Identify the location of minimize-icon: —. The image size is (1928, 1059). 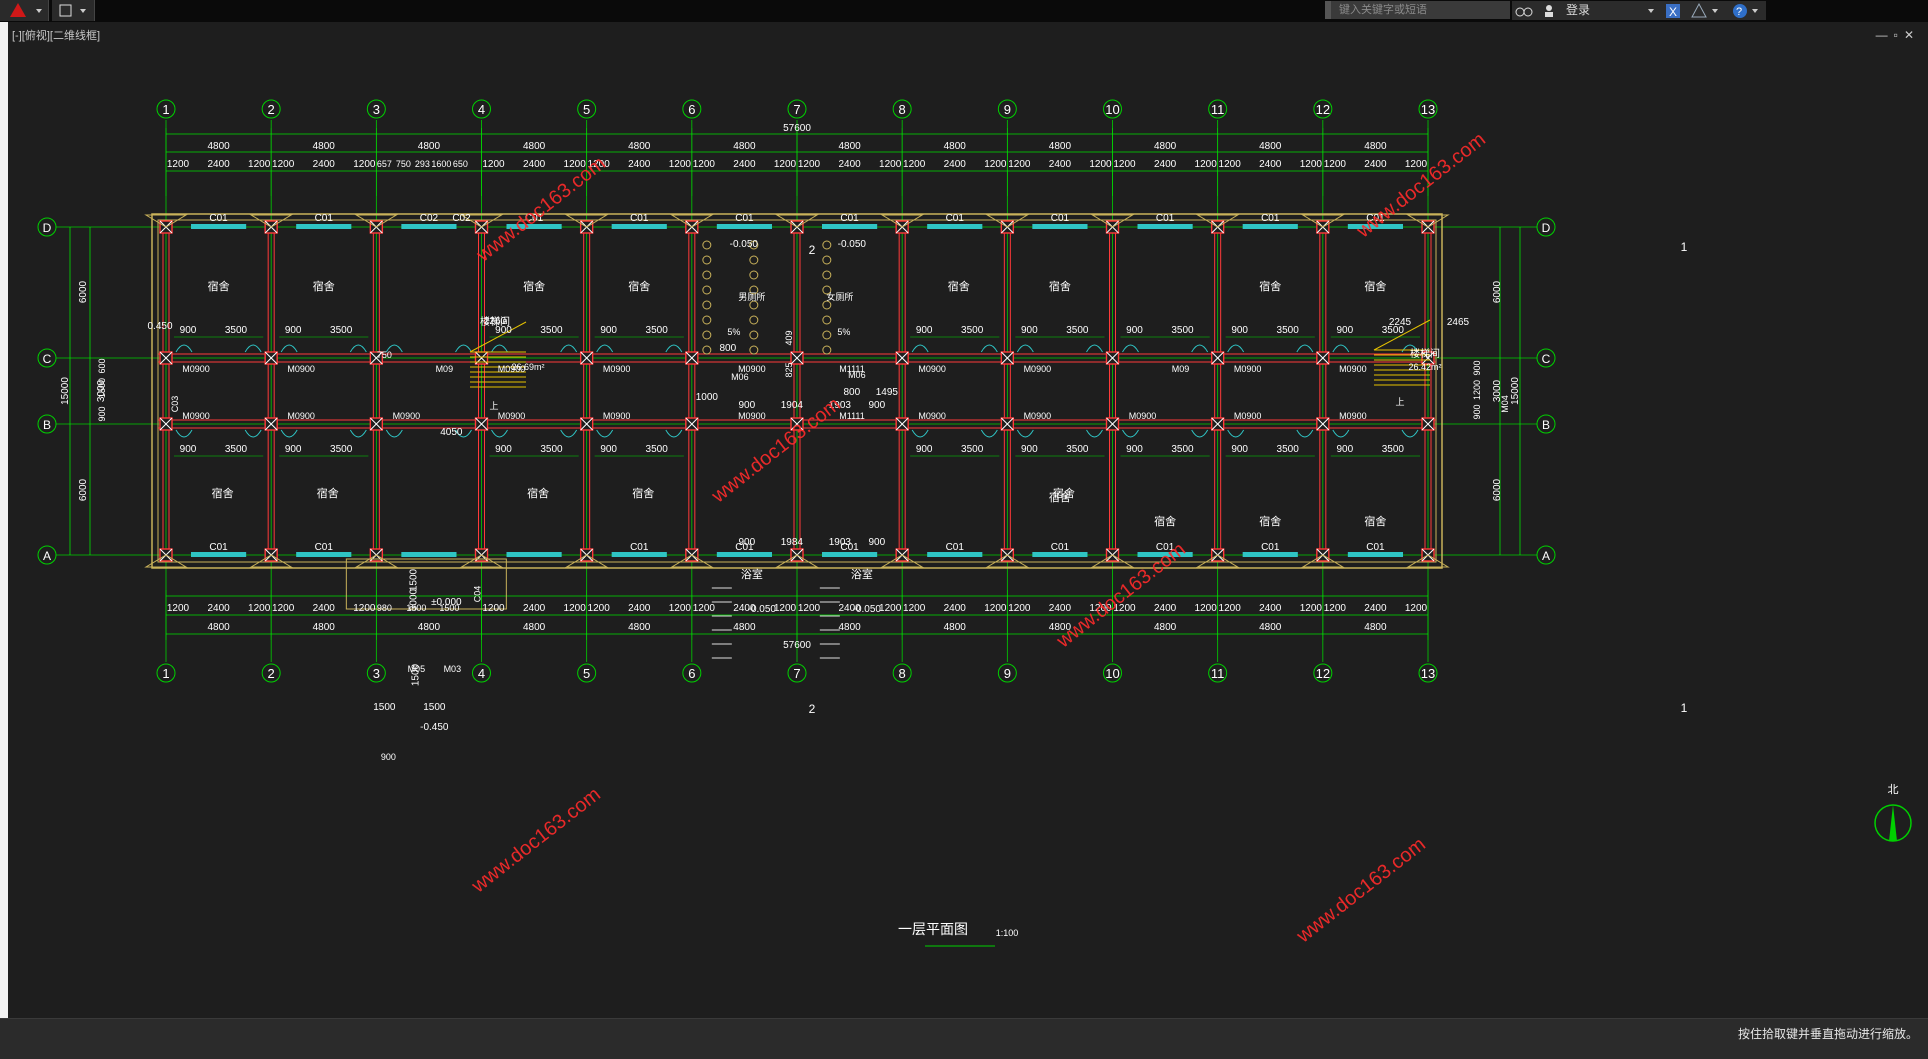
(1885, 35).